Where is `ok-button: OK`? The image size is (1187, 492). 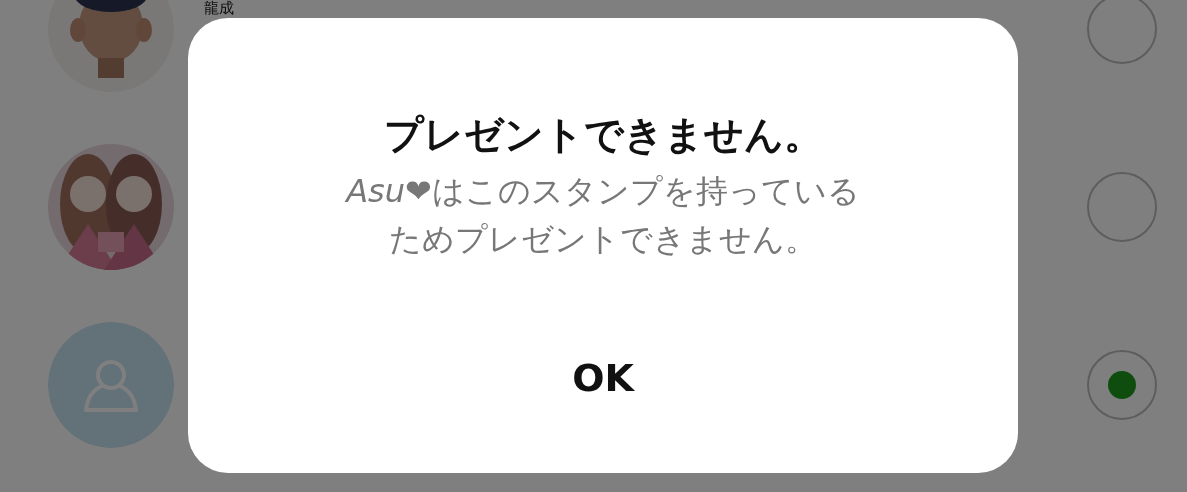
ok-button: OK is located at coordinates (603, 378).